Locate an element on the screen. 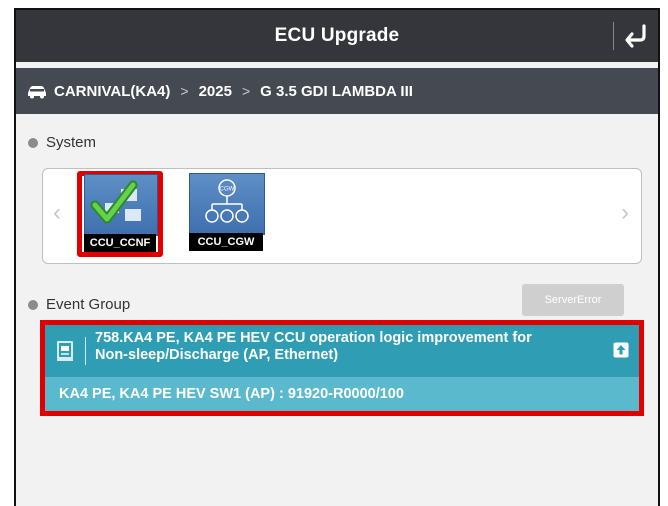  title-bar: ECU Upgrade is located at coordinates (337, 36).